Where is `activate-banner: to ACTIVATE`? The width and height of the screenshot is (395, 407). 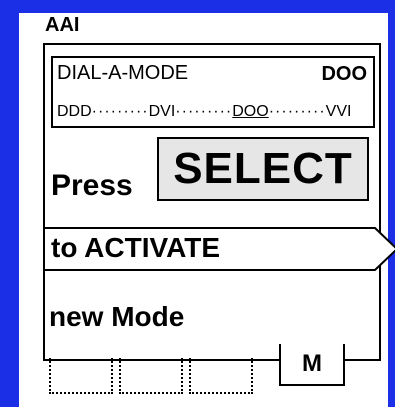
activate-banner: to ACTIVATE is located at coordinates (220, 249).